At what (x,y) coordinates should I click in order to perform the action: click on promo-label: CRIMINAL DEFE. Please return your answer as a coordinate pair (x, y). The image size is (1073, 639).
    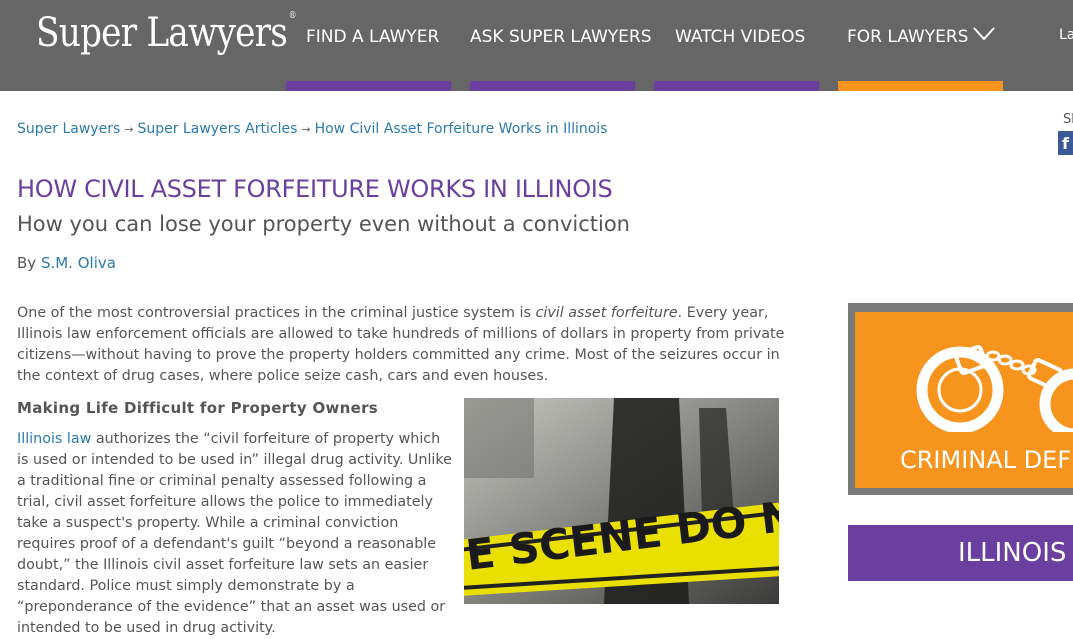
    Looking at the image, I should click on (986, 460).